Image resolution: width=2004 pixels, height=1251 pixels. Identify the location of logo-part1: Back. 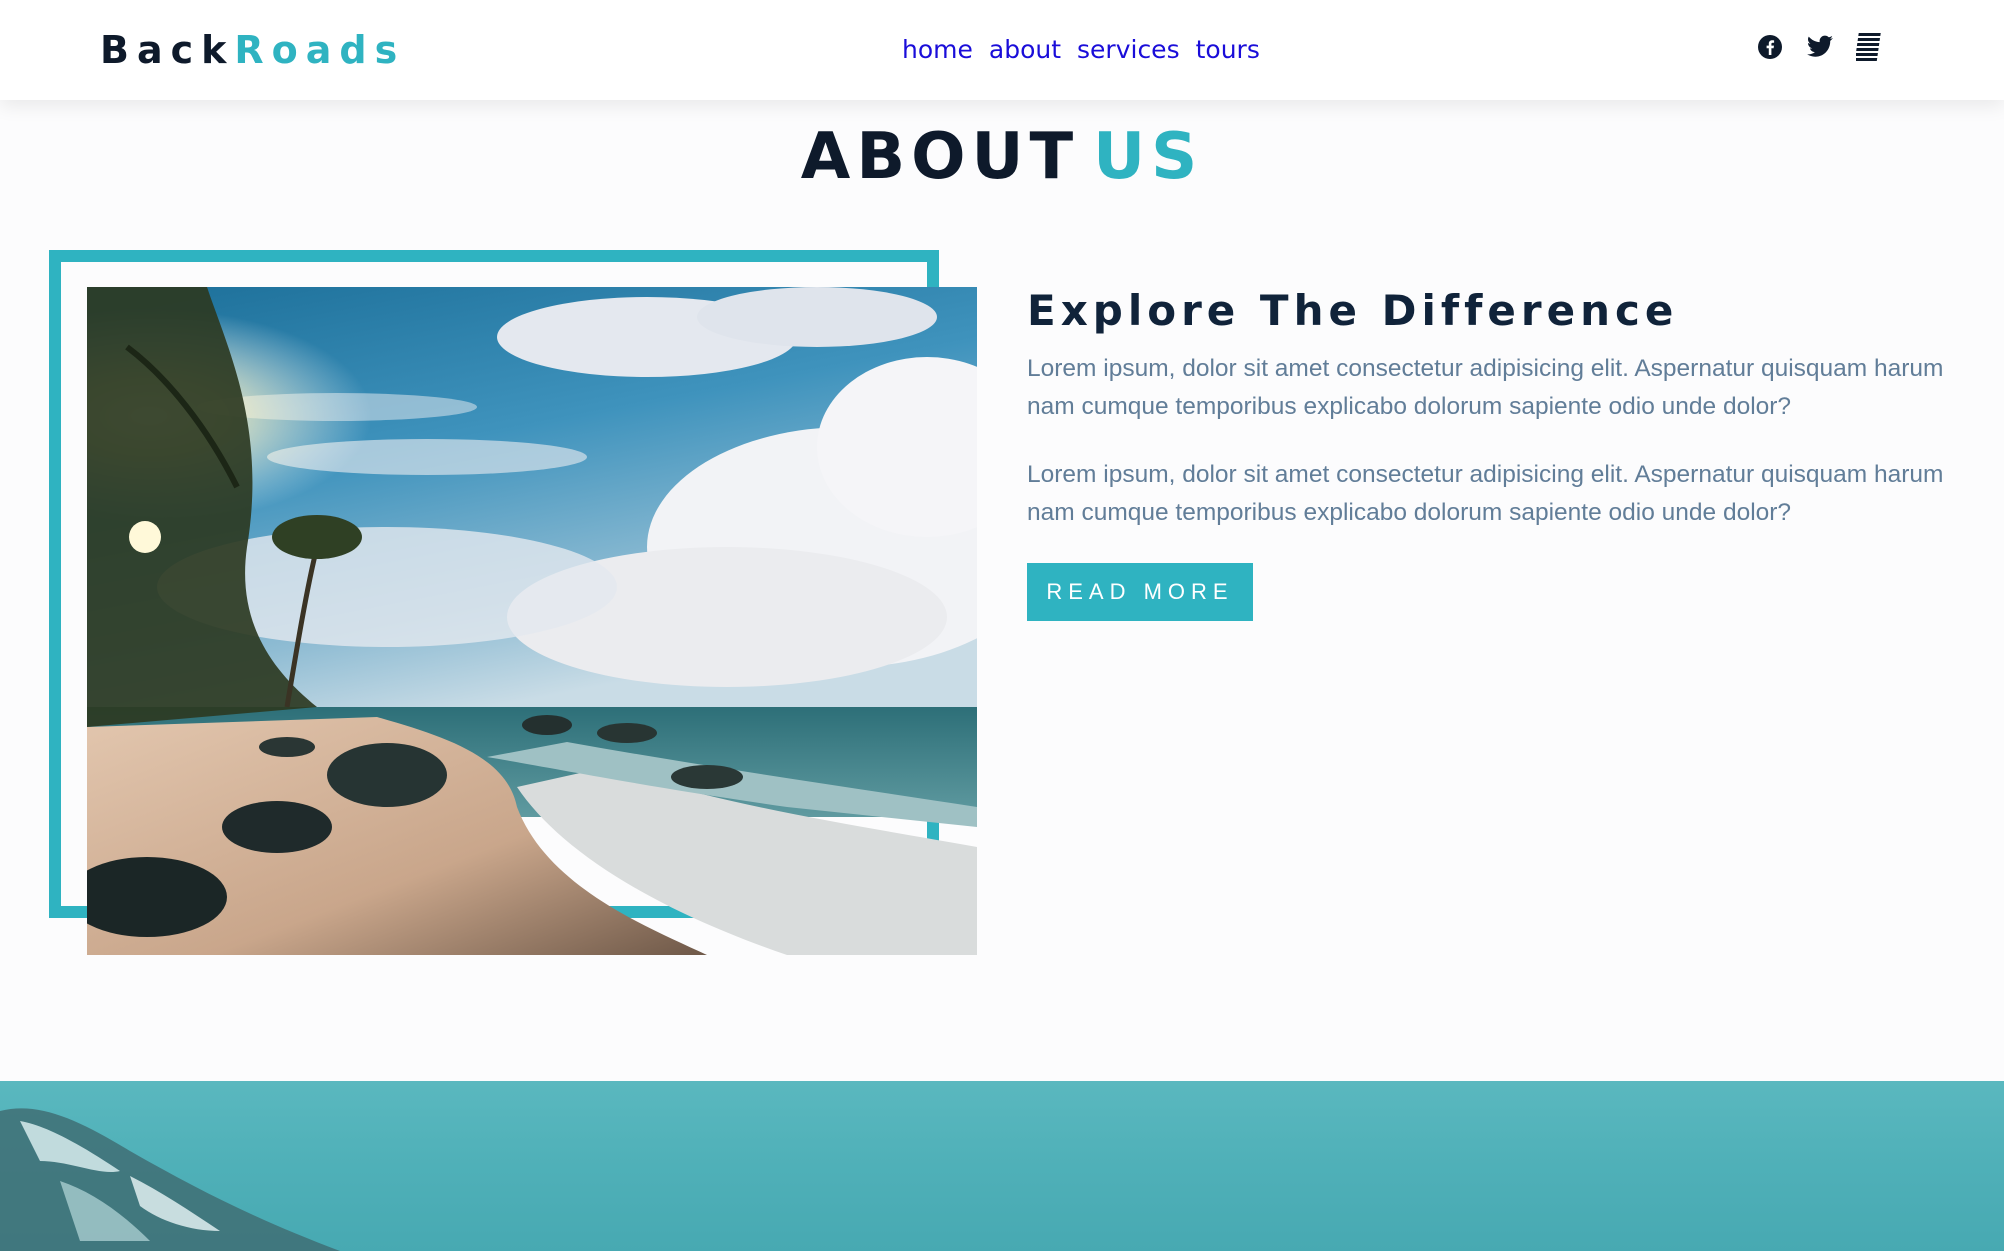
(167, 50).